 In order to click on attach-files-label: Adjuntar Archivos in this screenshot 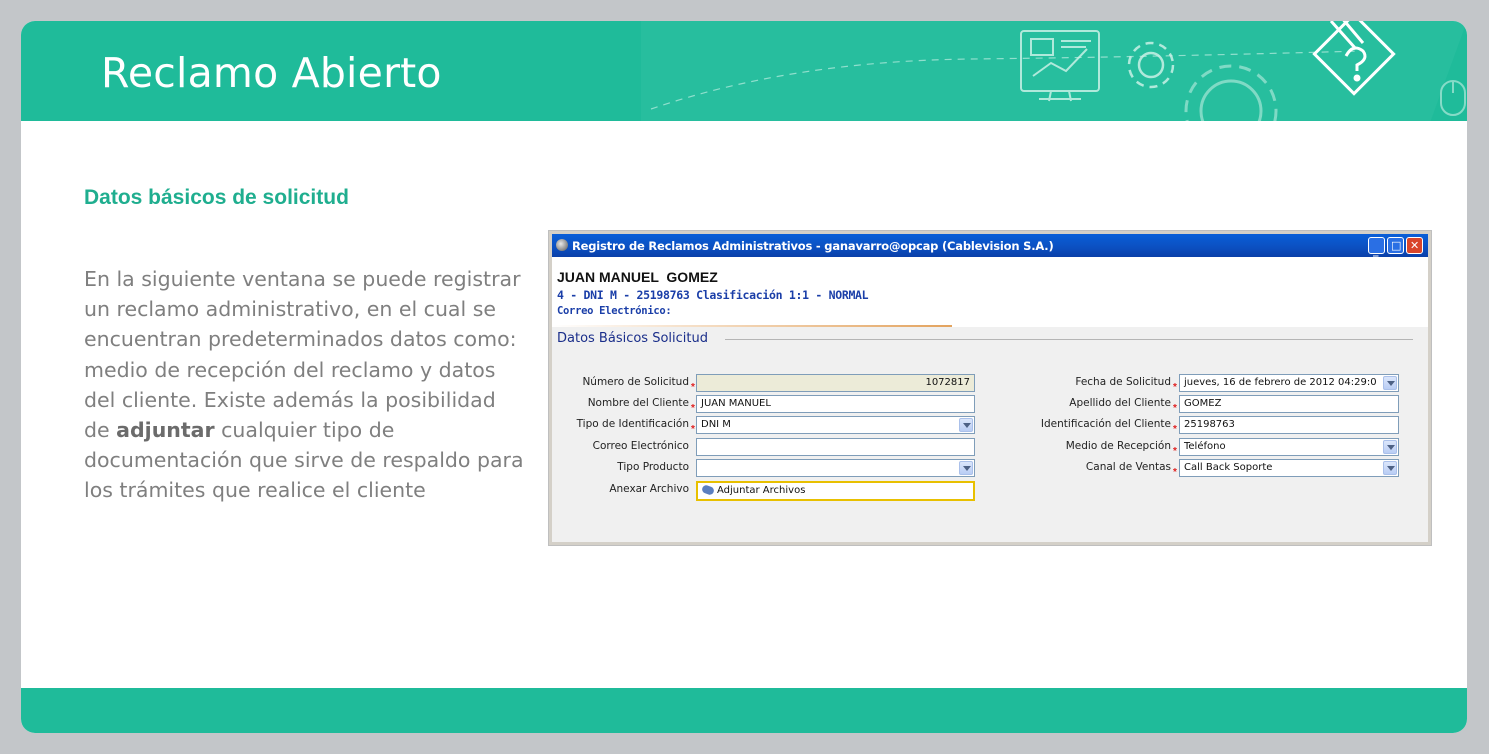, I will do `click(761, 490)`.